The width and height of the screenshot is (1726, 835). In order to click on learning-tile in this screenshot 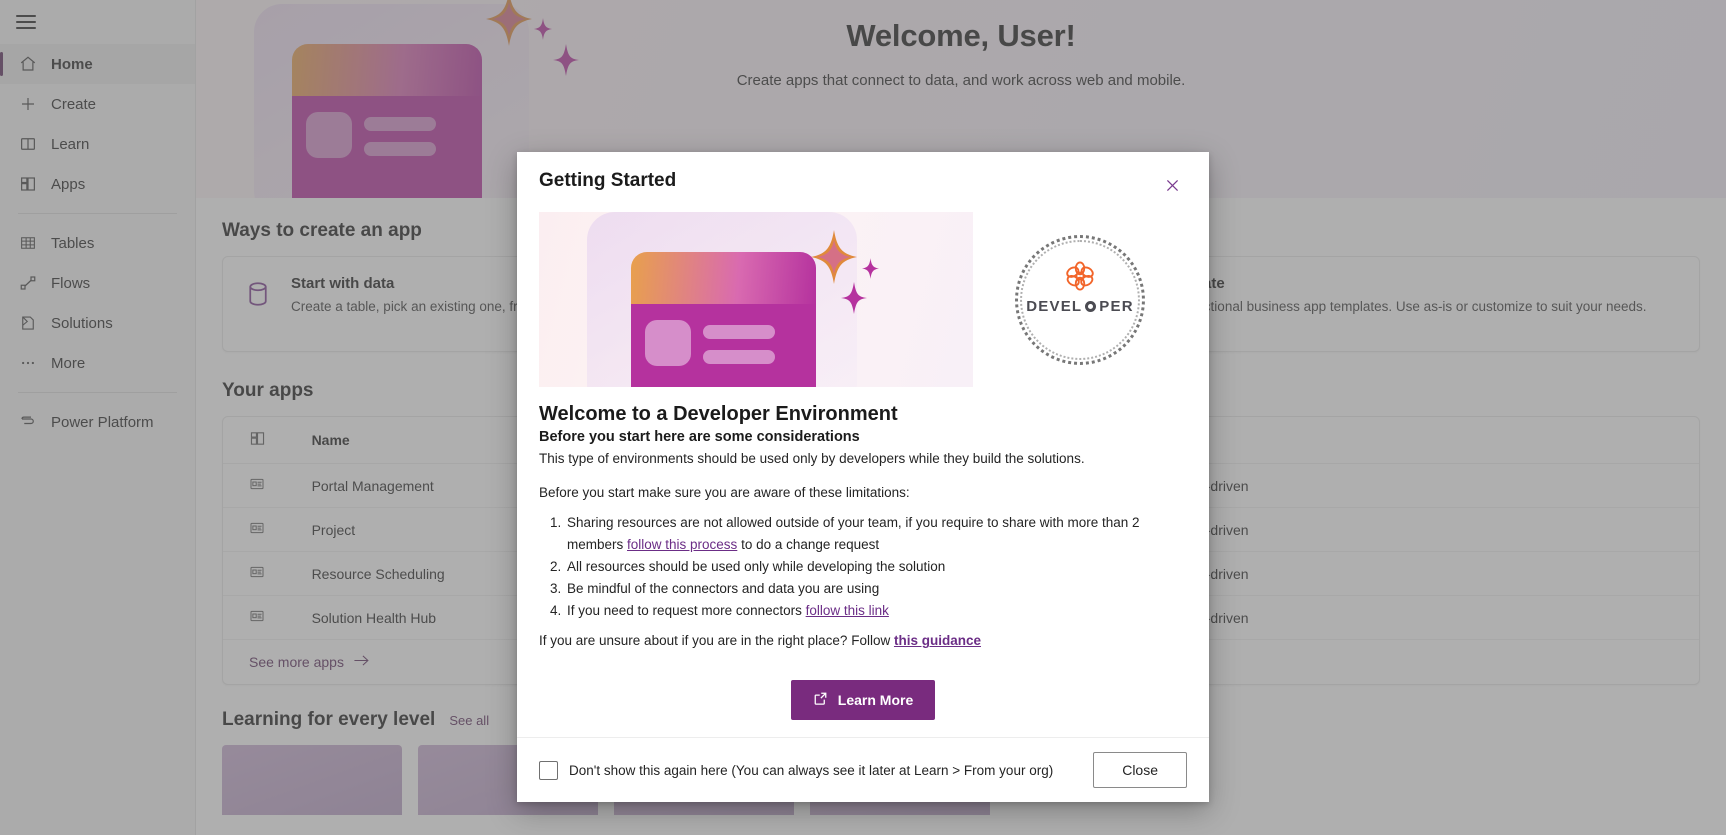, I will do `click(312, 780)`.